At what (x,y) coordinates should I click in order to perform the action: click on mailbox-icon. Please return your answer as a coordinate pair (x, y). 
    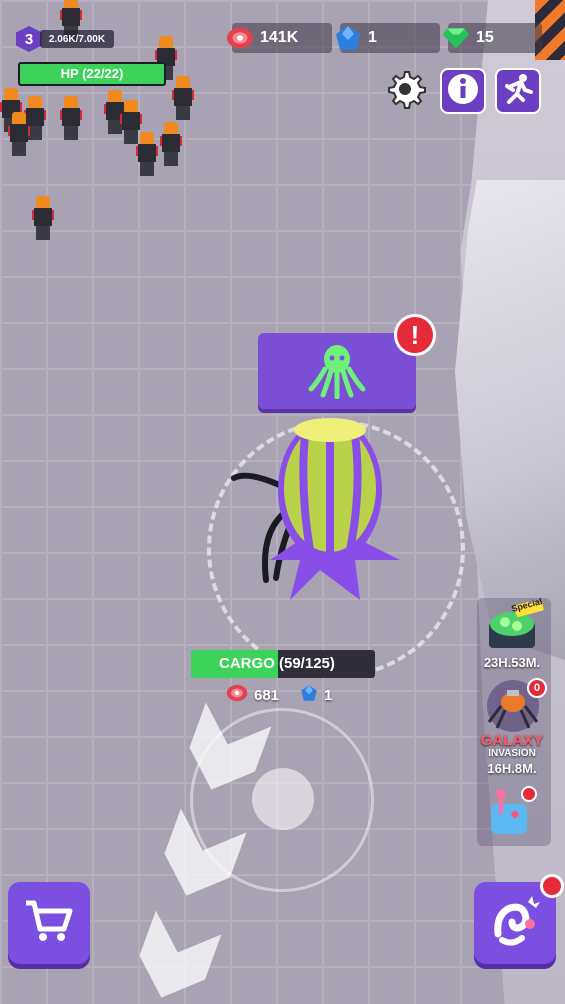
    Looking at the image, I should click on (514, 810).